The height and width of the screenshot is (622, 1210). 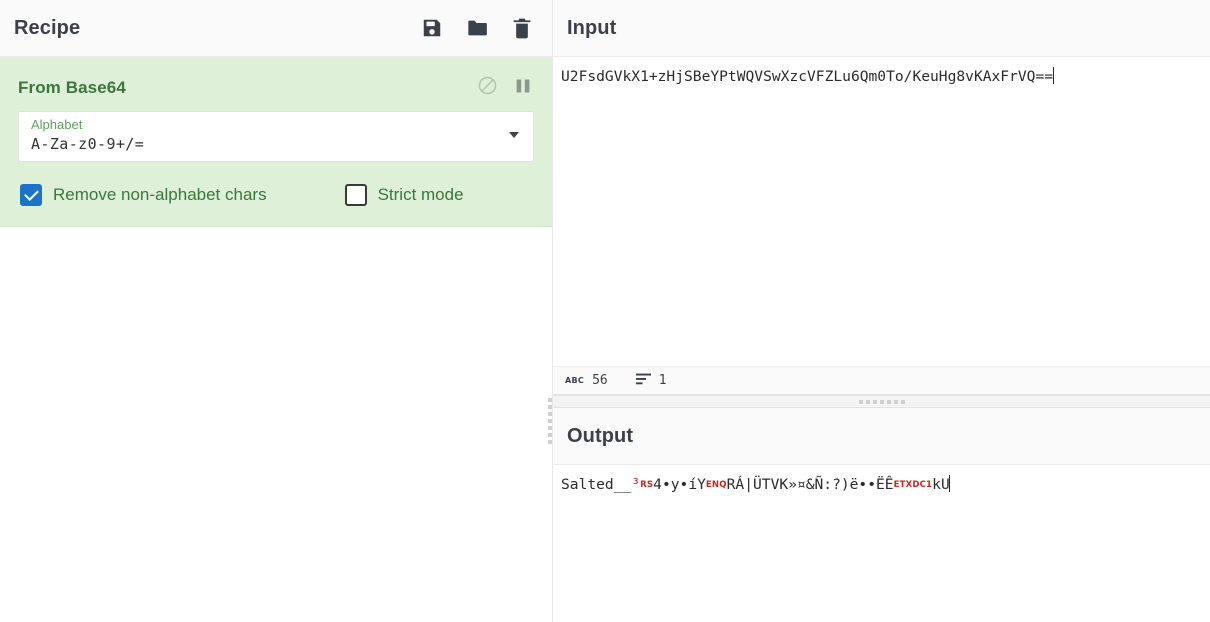 I want to click on control-char-etx: ETX, so click(x=903, y=485).